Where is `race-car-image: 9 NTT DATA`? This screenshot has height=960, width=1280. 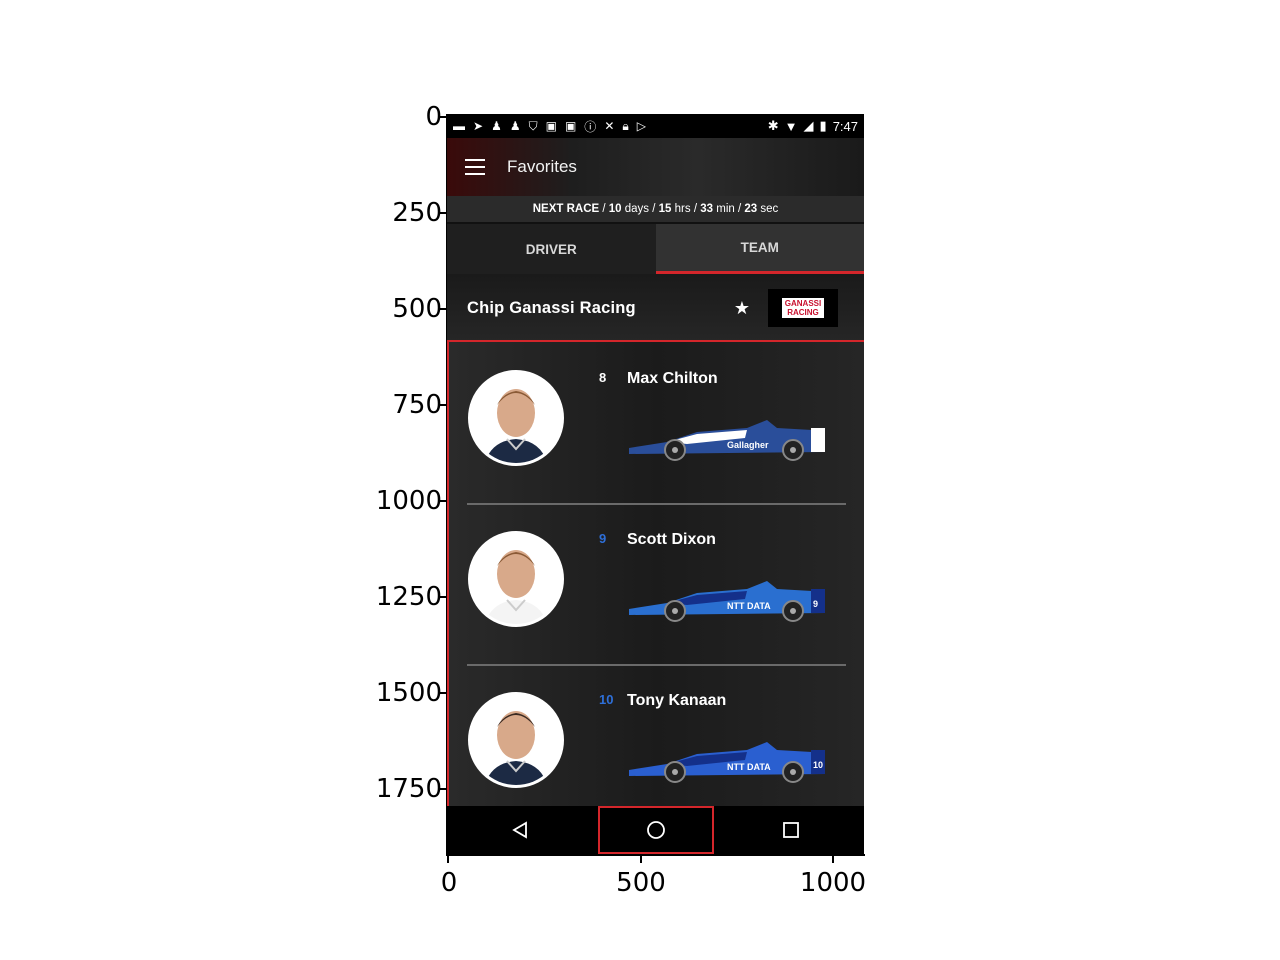
race-car-image: 9 NTT DATA is located at coordinates (727, 601).